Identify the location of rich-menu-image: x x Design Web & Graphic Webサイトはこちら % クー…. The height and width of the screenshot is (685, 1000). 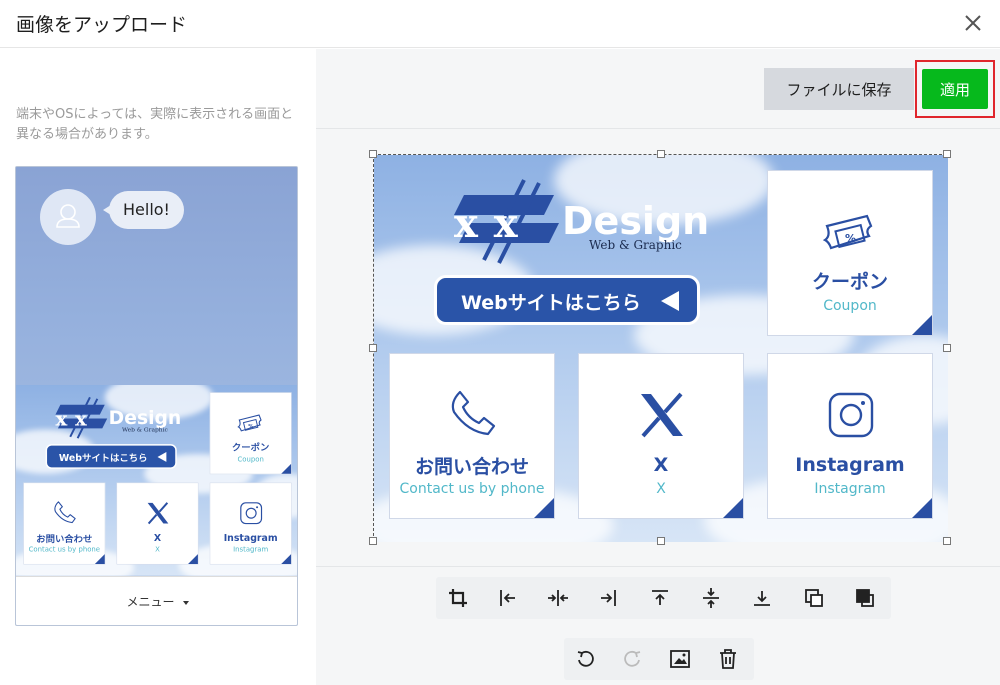
(156, 480).